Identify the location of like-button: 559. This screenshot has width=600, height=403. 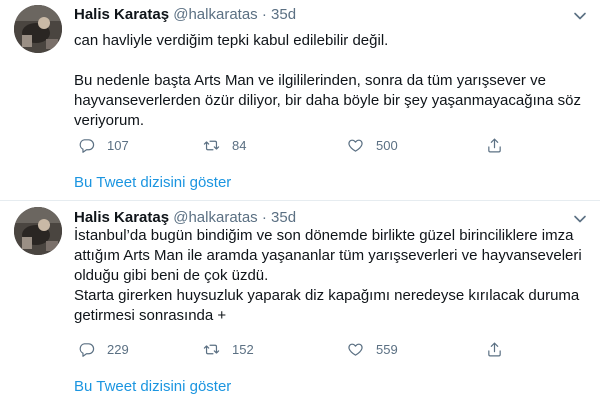
(372, 349).